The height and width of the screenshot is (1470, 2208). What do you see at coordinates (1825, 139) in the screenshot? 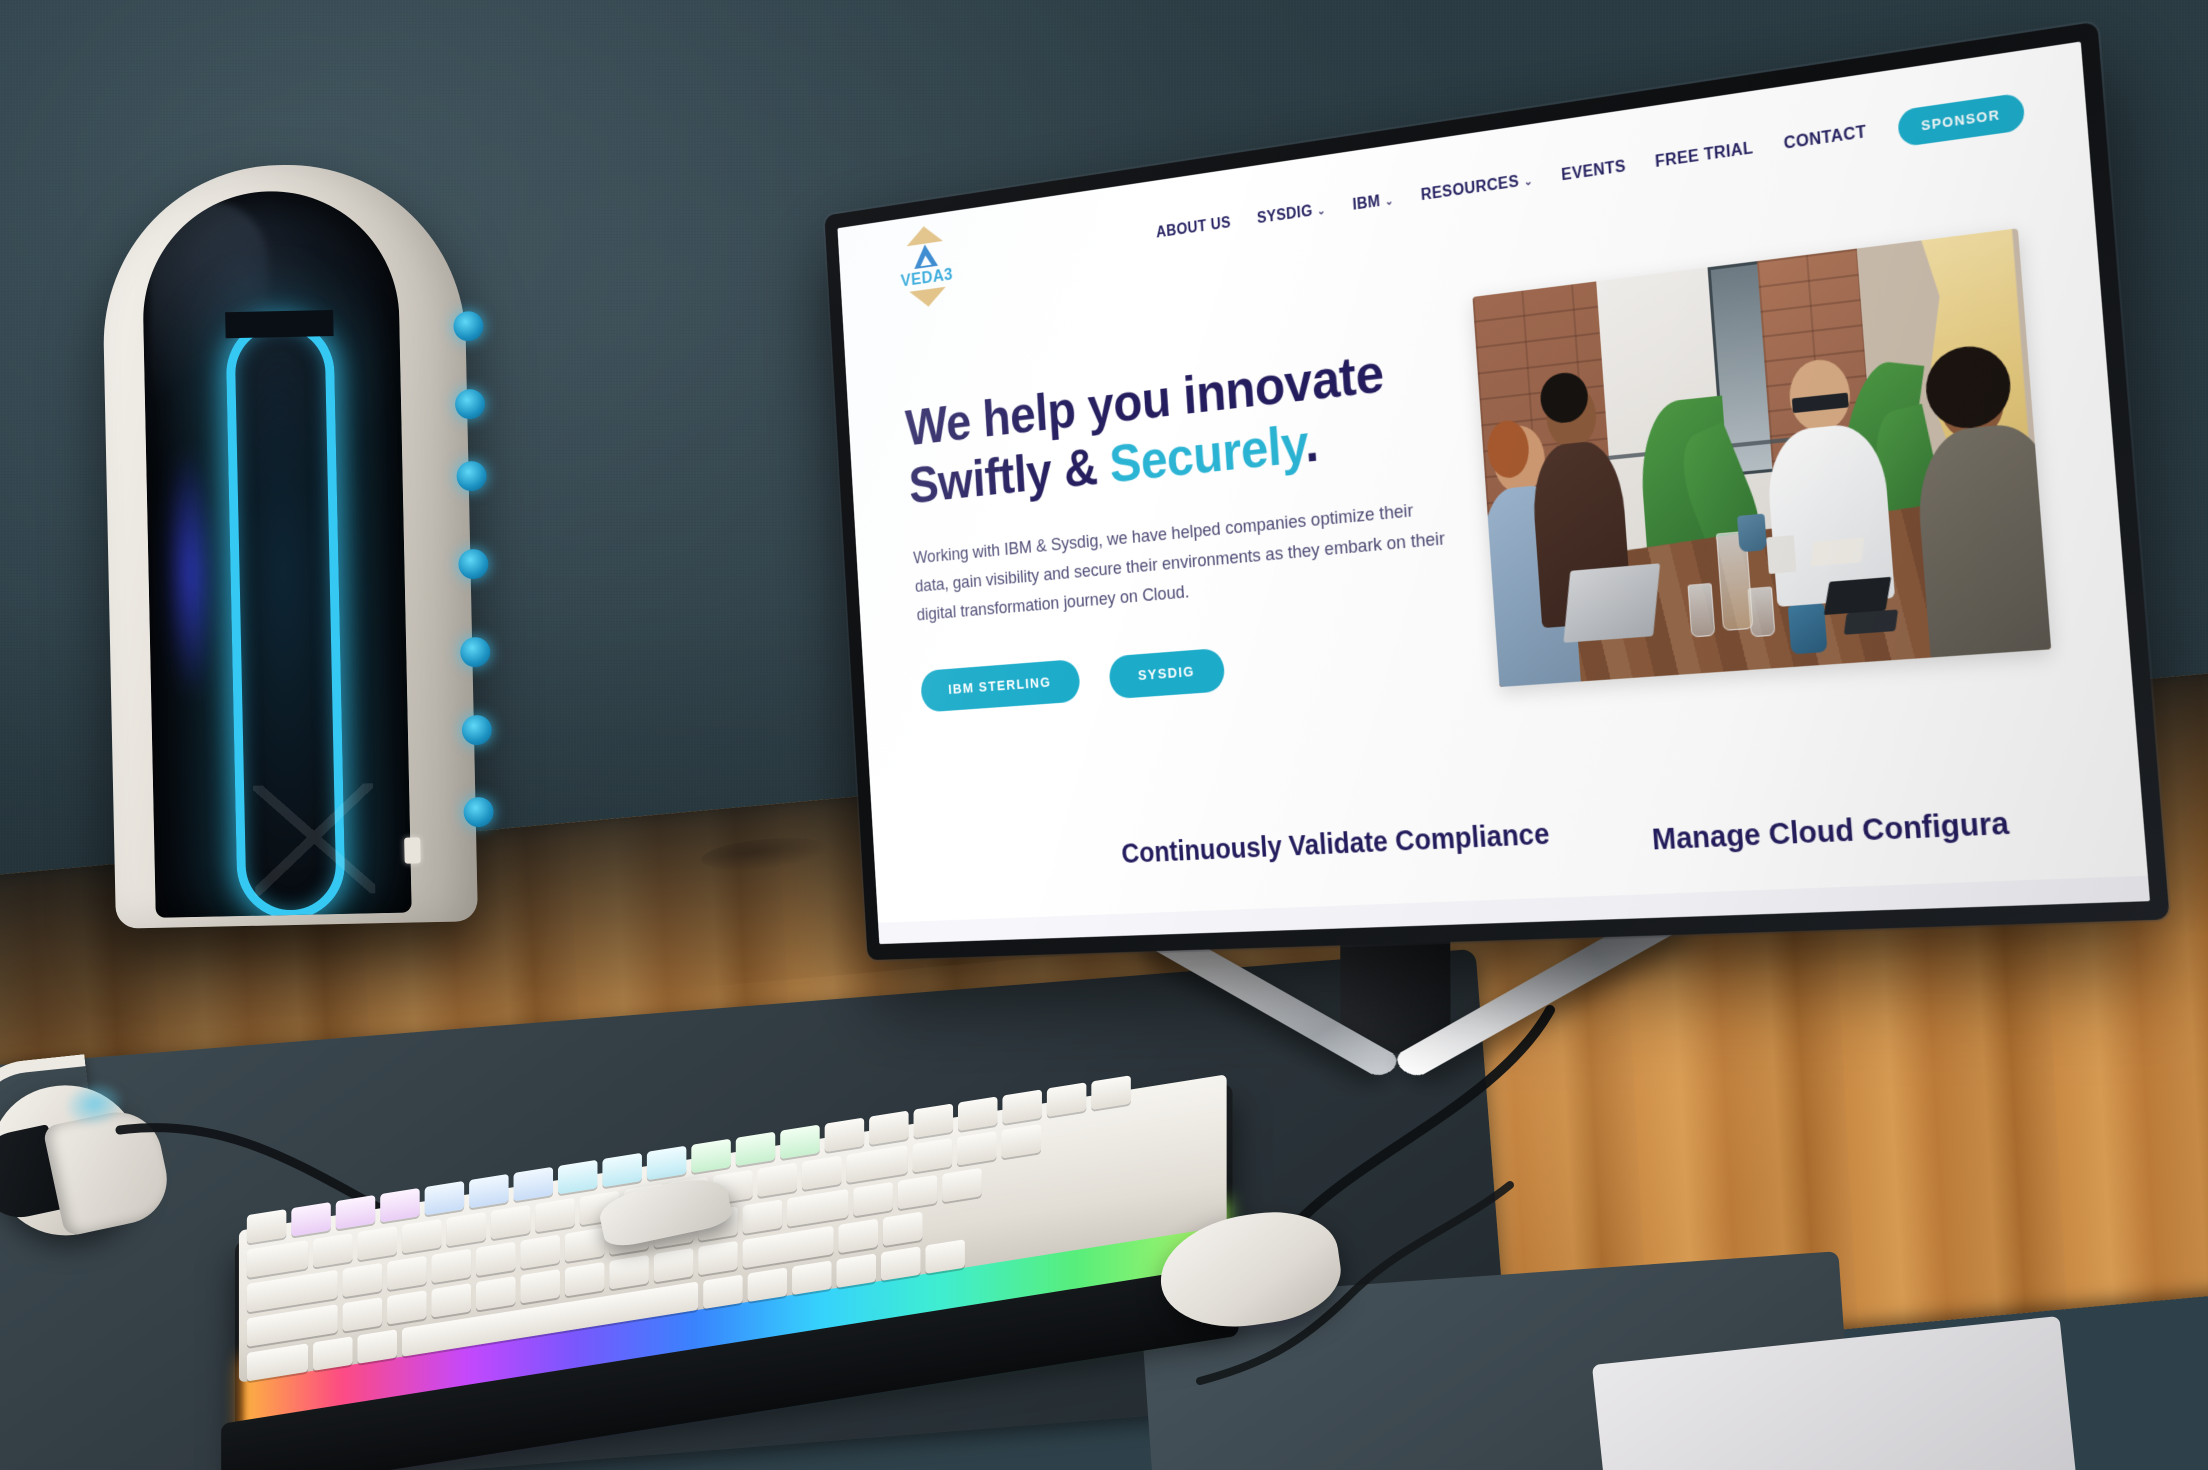
I see `nav-item-contact: CONTACT` at bounding box center [1825, 139].